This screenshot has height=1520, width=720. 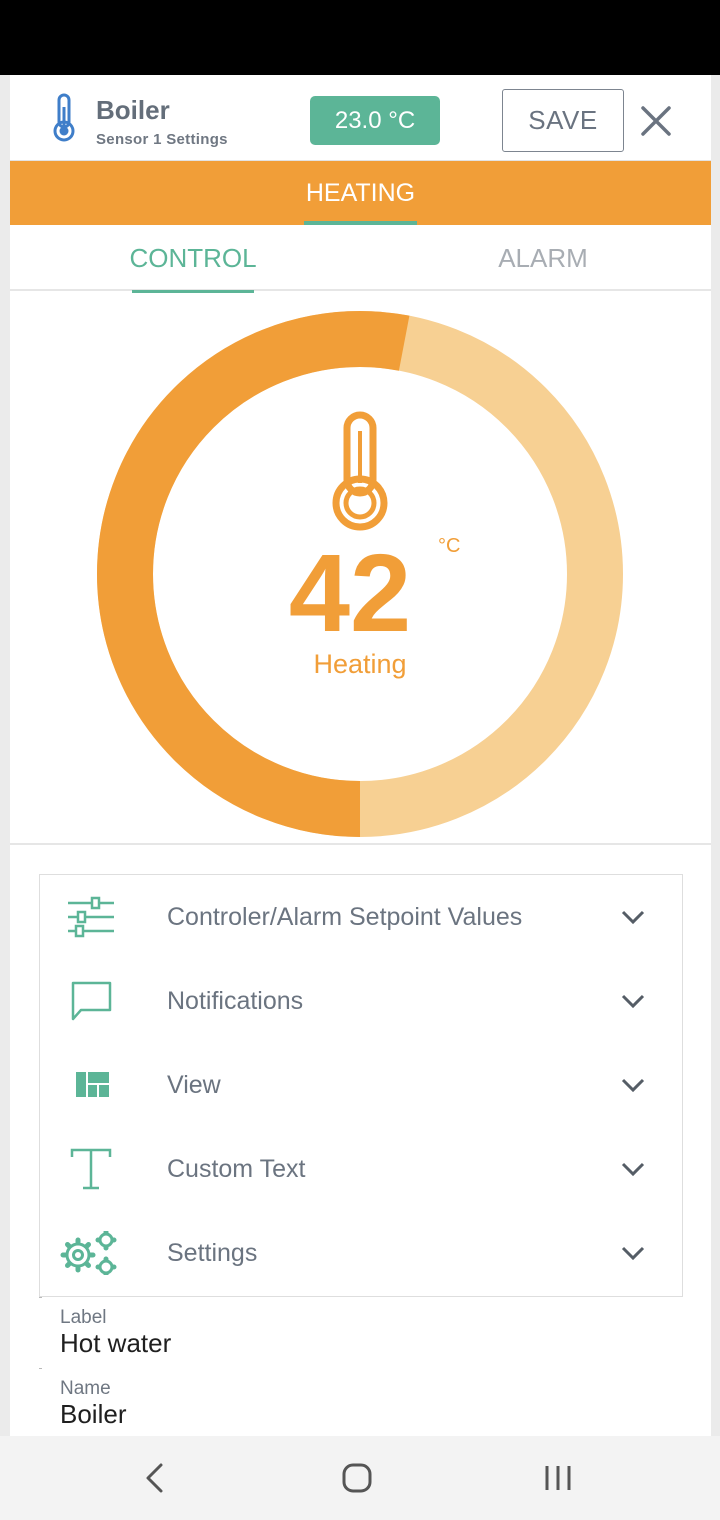 What do you see at coordinates (83, 1317) in the screenshot?
I see `label-field-caption: Label` at bounding box center [83, 1317].